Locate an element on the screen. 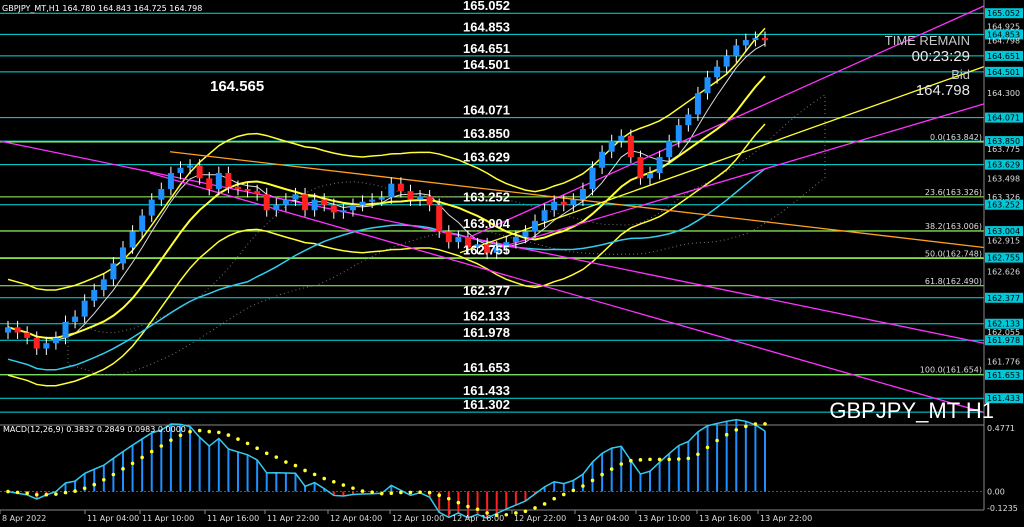  time-remain-label: TIME REMAIN is located at coordinates (927, 40).